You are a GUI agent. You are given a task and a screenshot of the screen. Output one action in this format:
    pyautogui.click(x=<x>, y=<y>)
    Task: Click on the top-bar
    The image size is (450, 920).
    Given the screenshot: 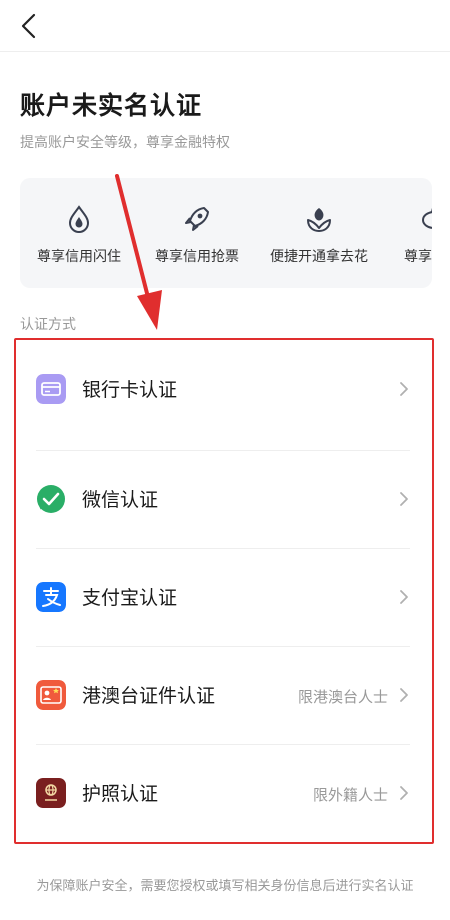 What is the action you would take?
    pyautogui.click(x=225, y=26)
    